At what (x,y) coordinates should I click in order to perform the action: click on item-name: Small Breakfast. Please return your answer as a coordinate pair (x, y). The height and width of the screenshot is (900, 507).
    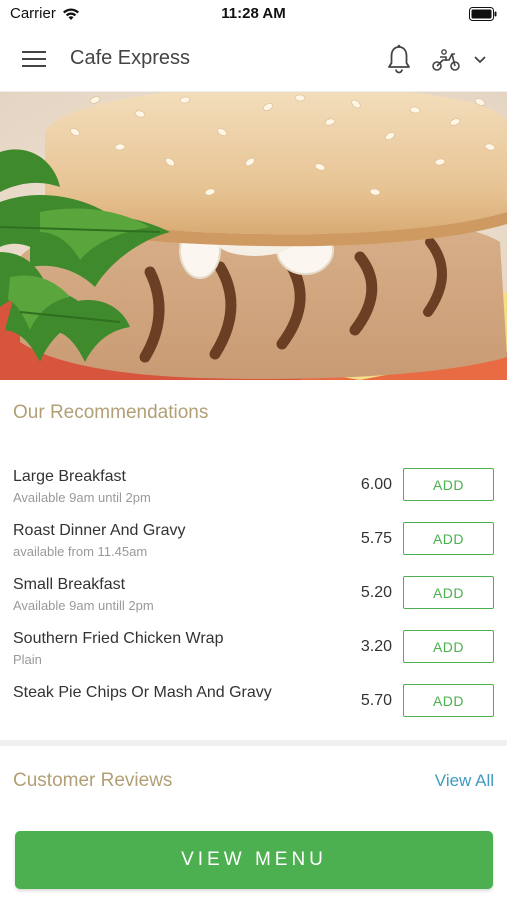
    Looking at the image, I should click on (69, 584).